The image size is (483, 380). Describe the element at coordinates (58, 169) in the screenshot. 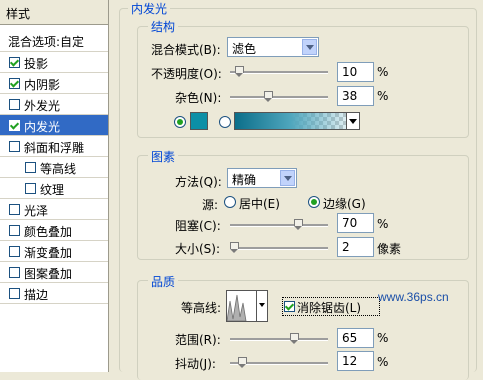

I see `sidebar-item-label: 等高线` at that location.